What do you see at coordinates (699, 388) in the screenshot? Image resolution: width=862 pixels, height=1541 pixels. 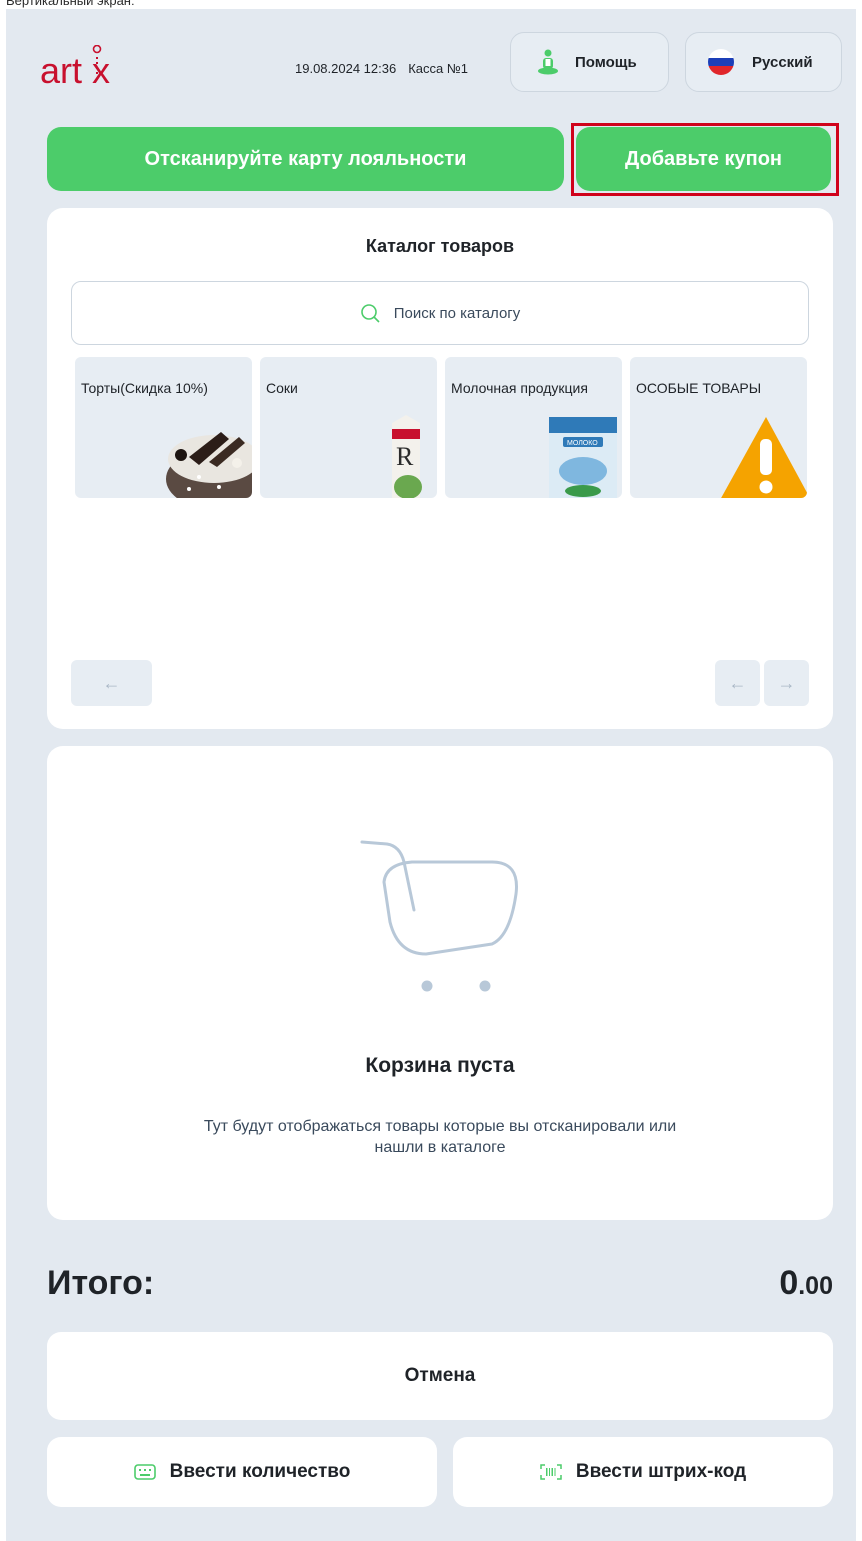 I see `category-label: ОСОБЫЕ ТОВАРЫ` at bounding box center [699, 388].